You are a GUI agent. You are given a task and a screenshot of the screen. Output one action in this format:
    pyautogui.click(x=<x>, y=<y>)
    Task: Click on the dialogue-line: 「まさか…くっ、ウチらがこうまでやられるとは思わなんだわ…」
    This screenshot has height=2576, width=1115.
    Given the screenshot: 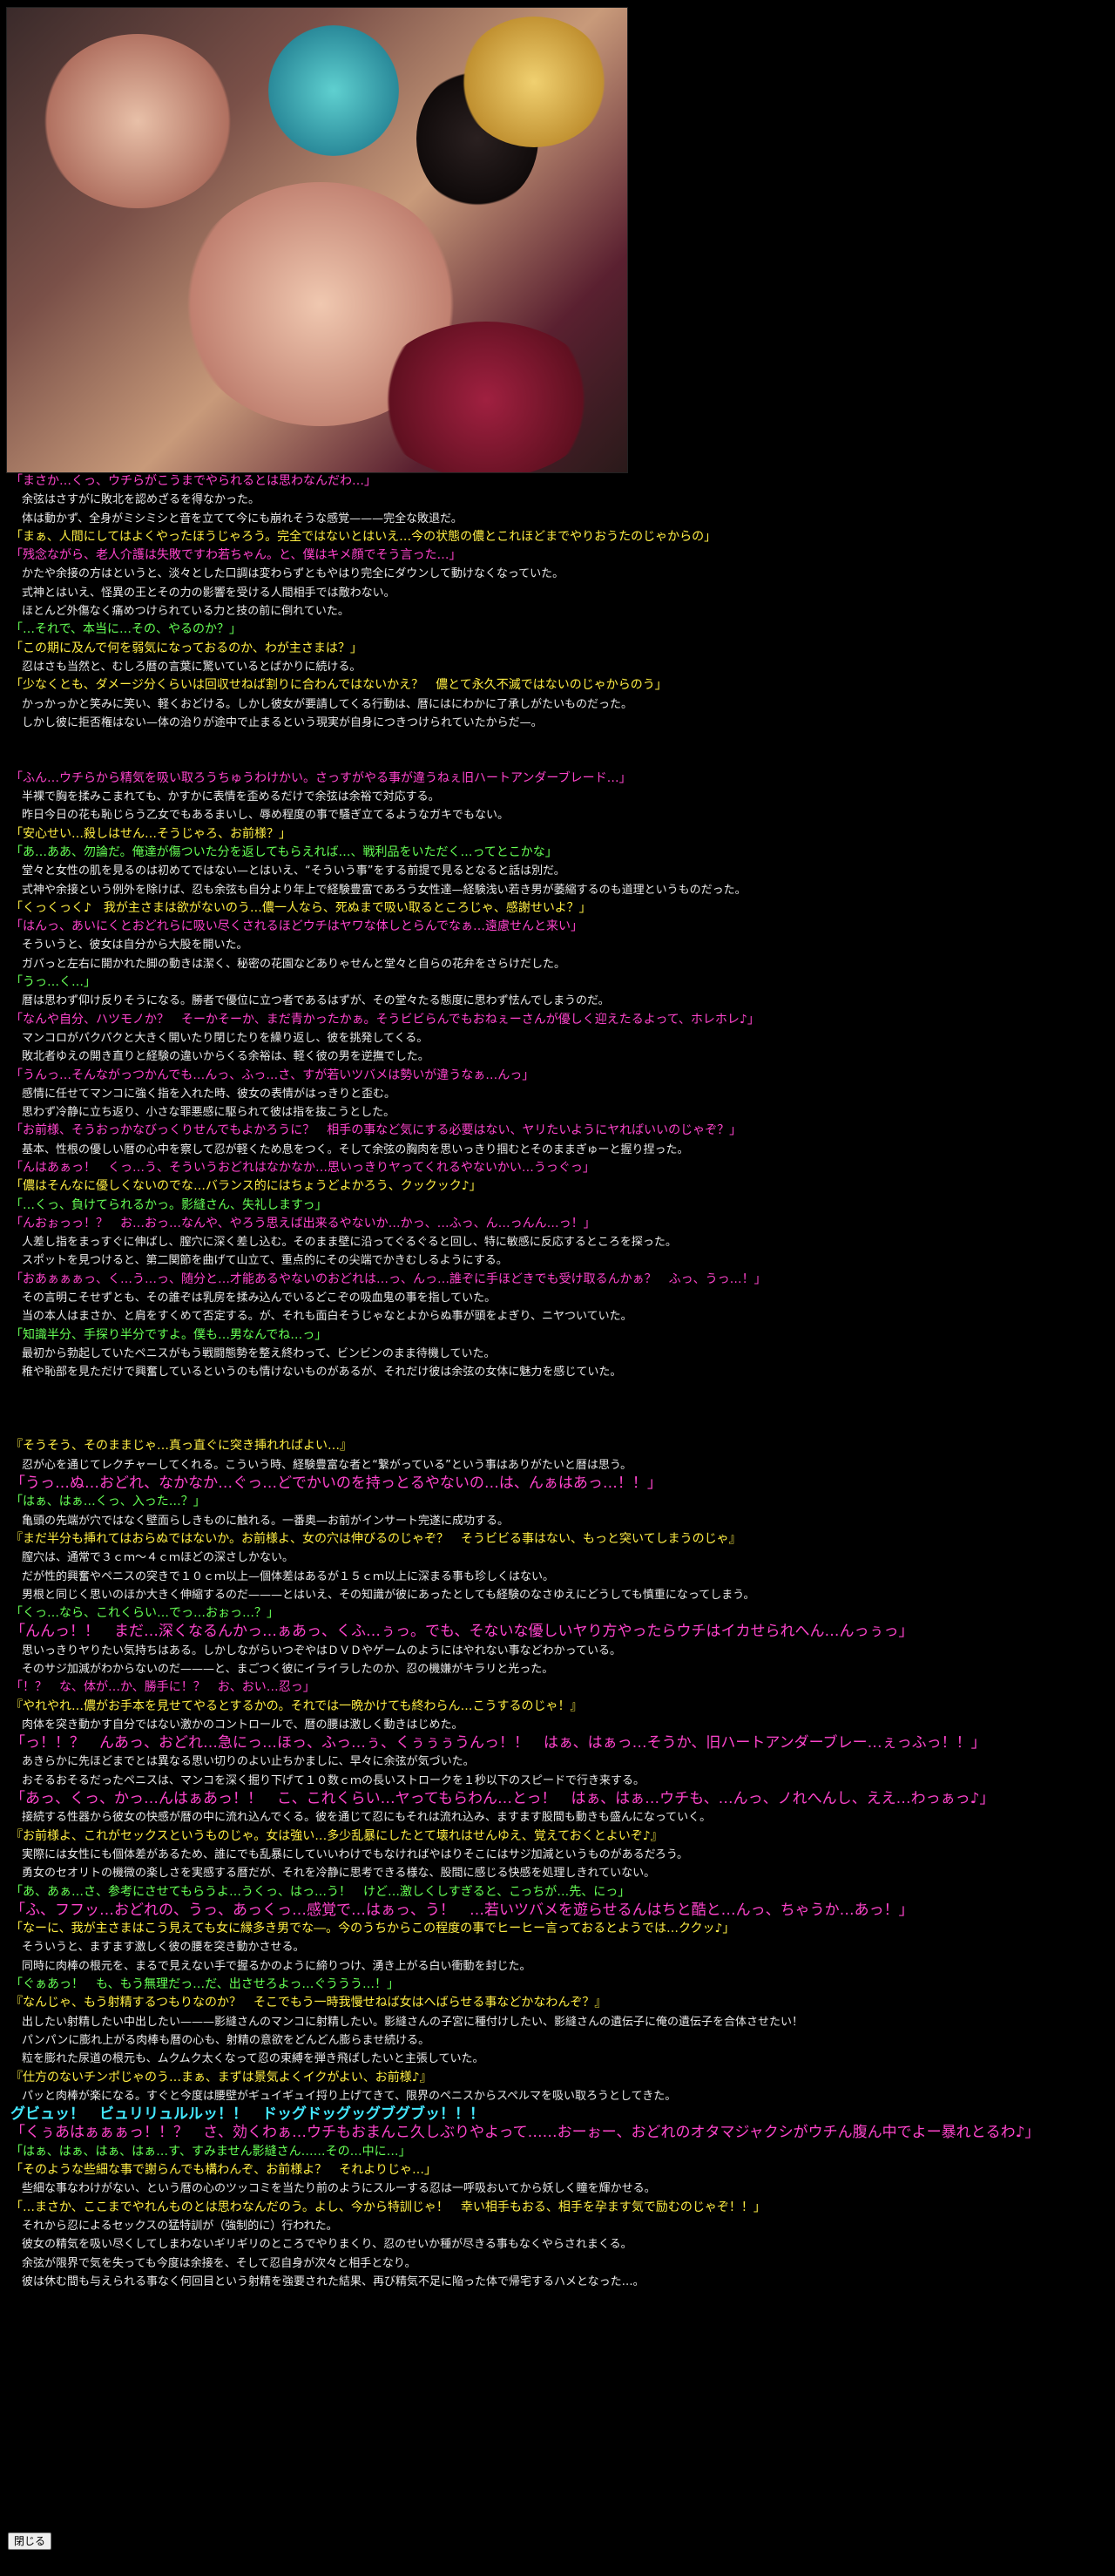 What is the action you would take?
    pyautogui.click(x=193, y=481)
    